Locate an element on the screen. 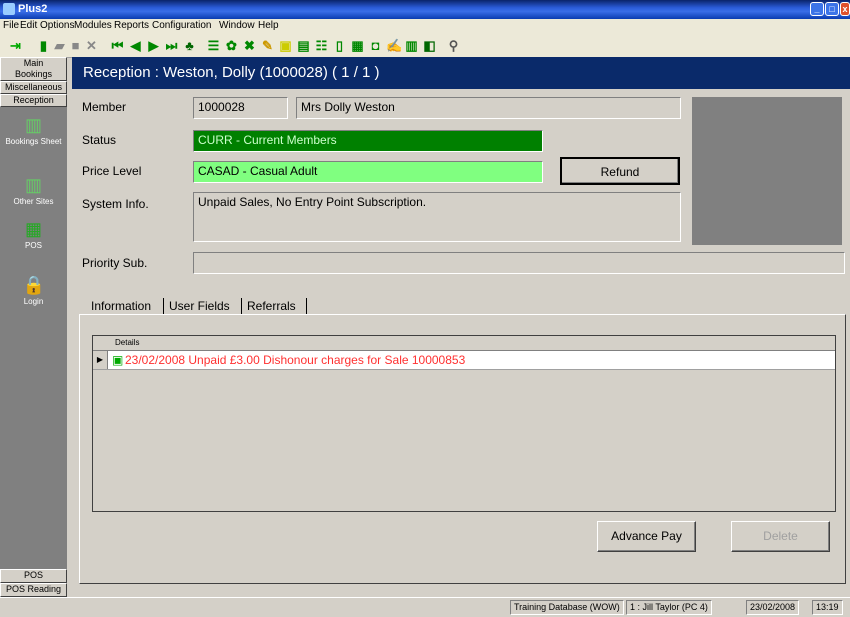 This screenshot has width=850, height=617. graph-icon: ▥ is located at coordinates (411, 45).